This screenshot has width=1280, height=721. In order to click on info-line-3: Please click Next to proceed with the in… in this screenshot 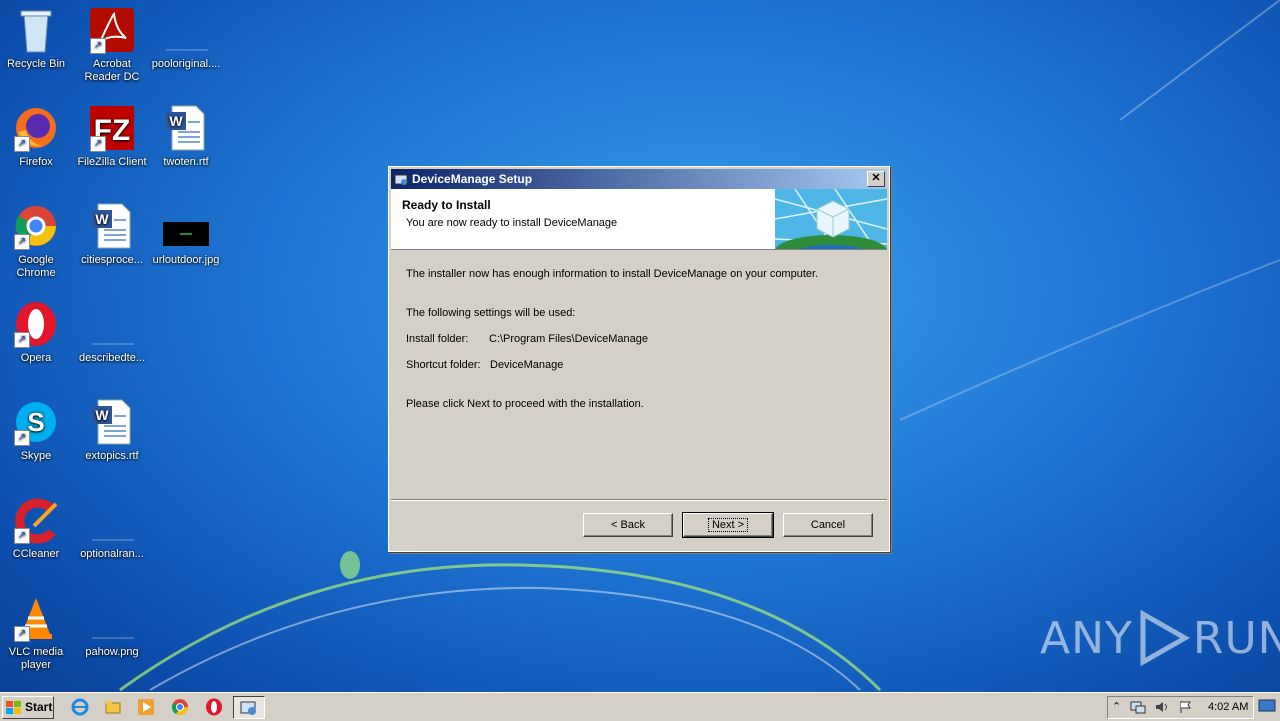, I will do `click(525, 404)`.